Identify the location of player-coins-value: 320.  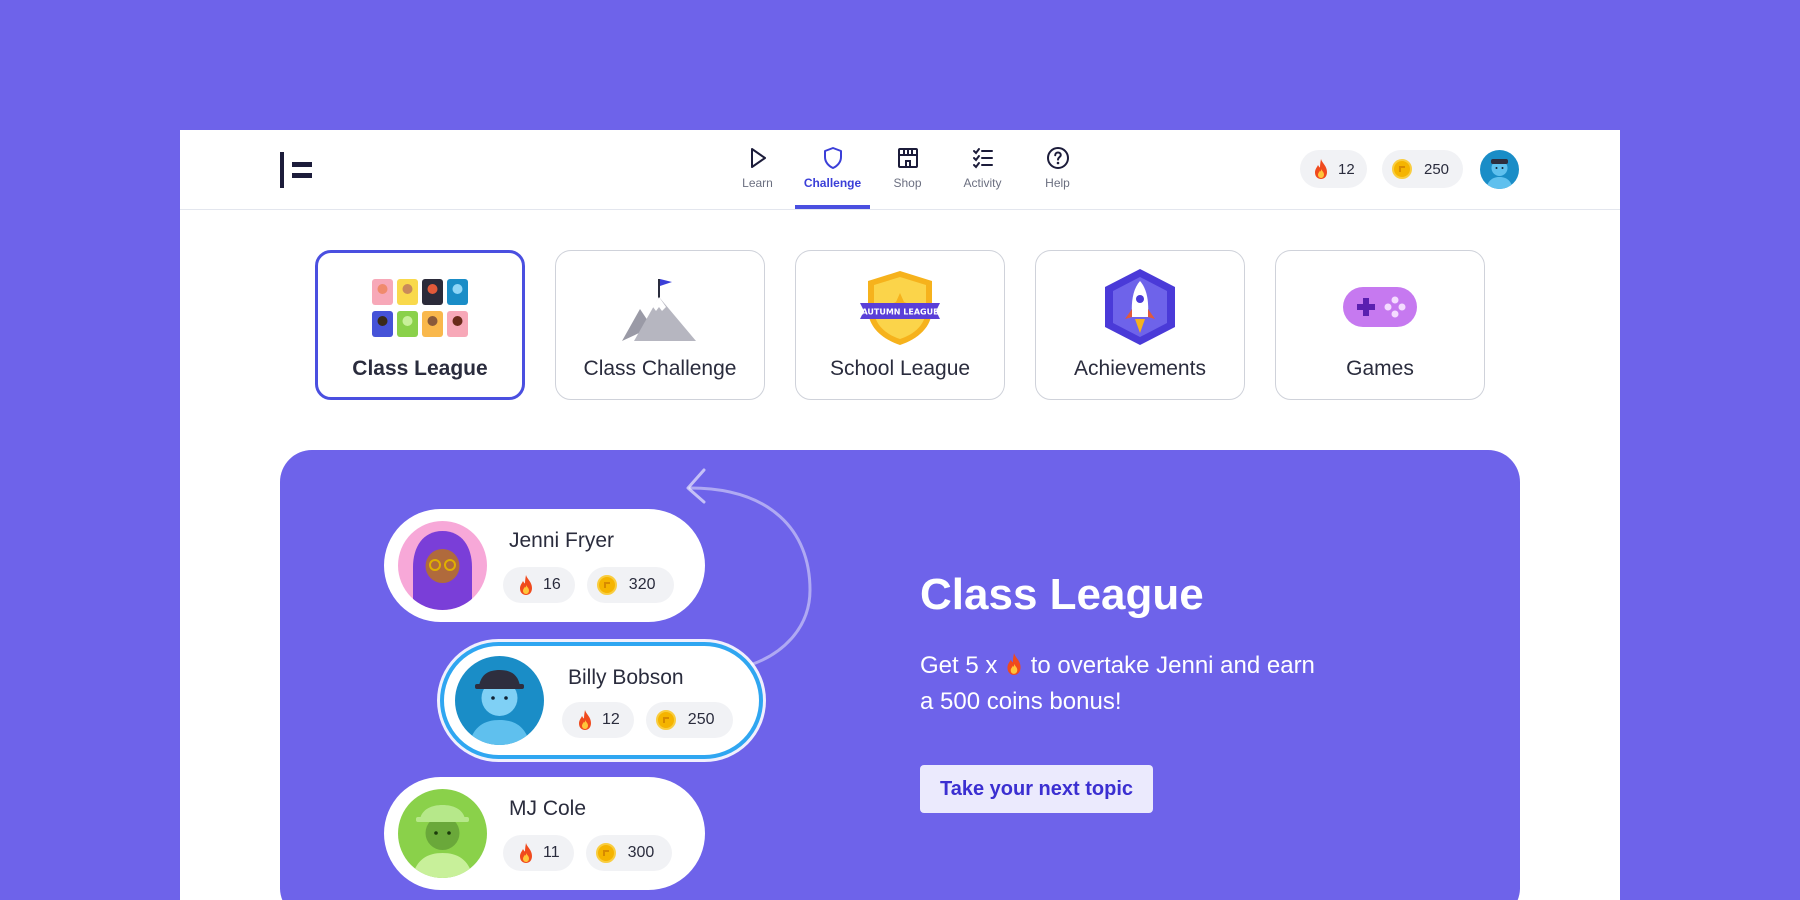
(642, 584).